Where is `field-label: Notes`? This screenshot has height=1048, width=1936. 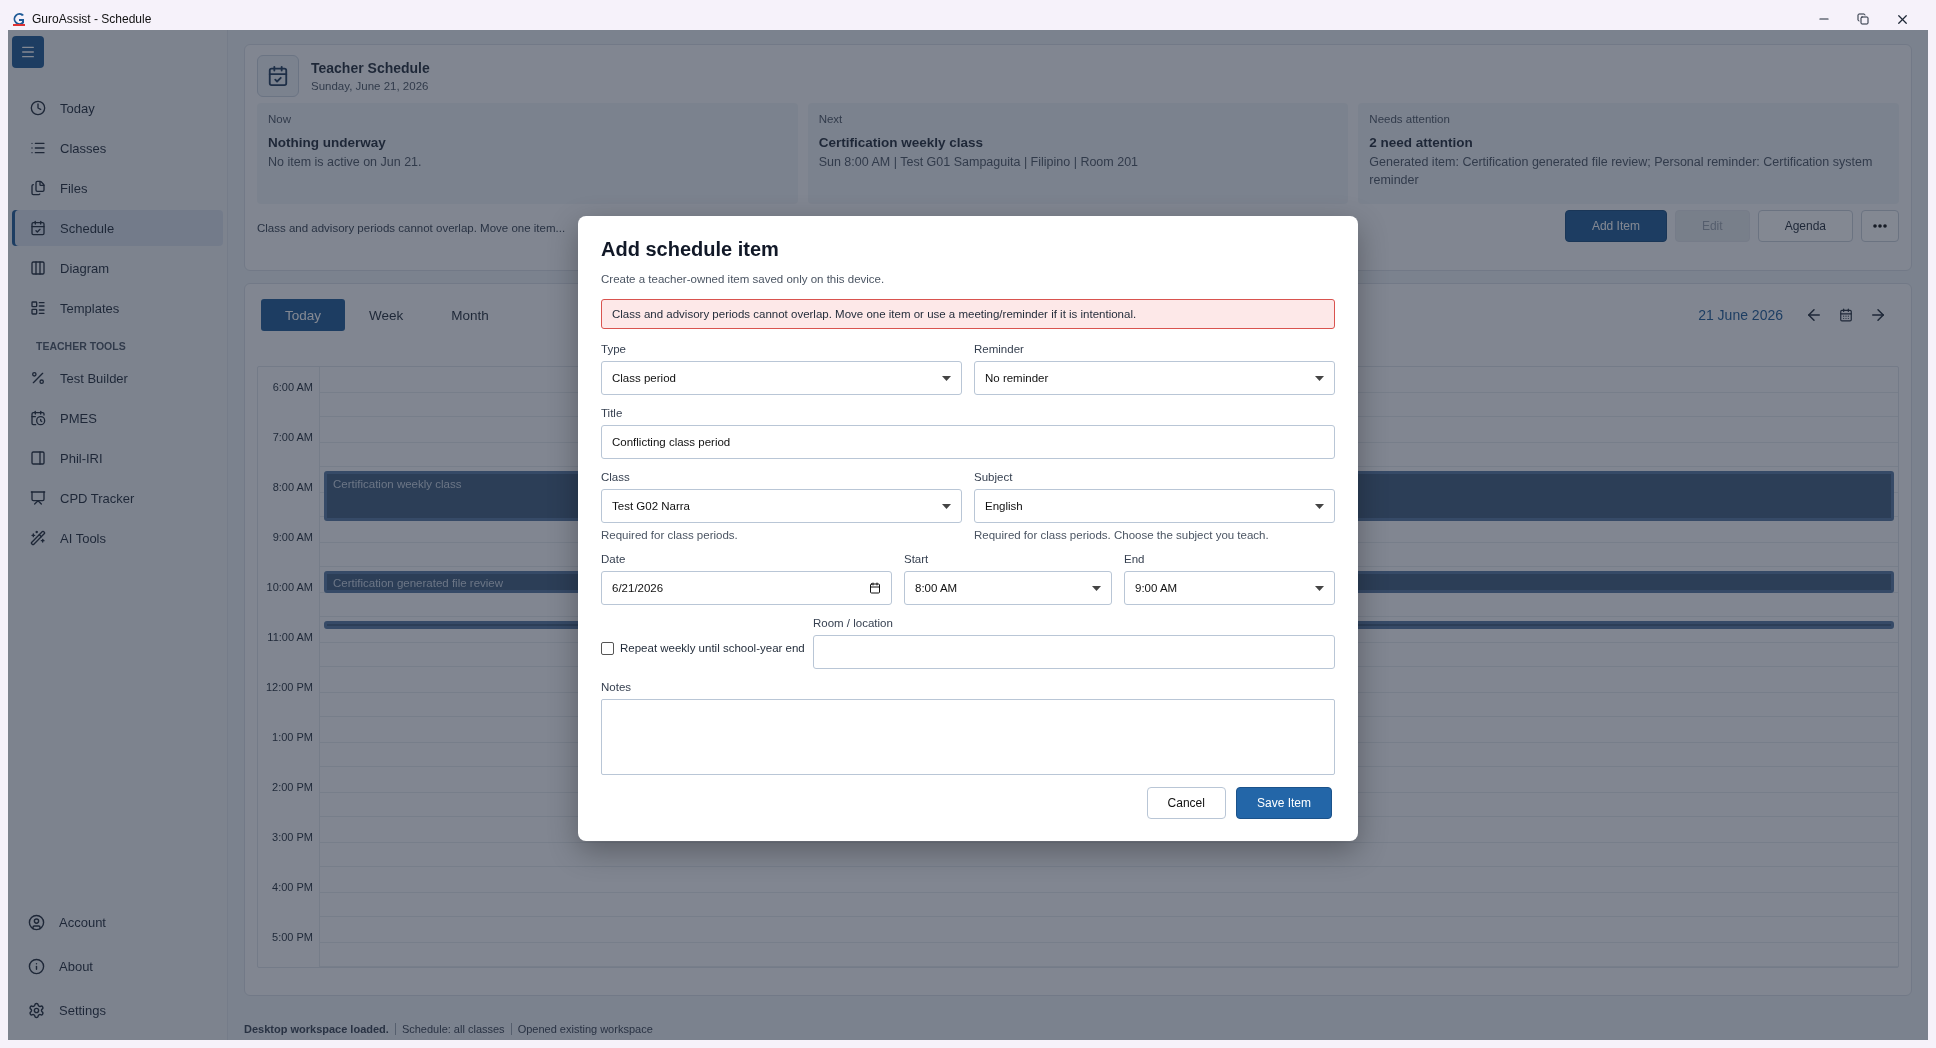
field-label: Notes is located at coordinates (617, 687).